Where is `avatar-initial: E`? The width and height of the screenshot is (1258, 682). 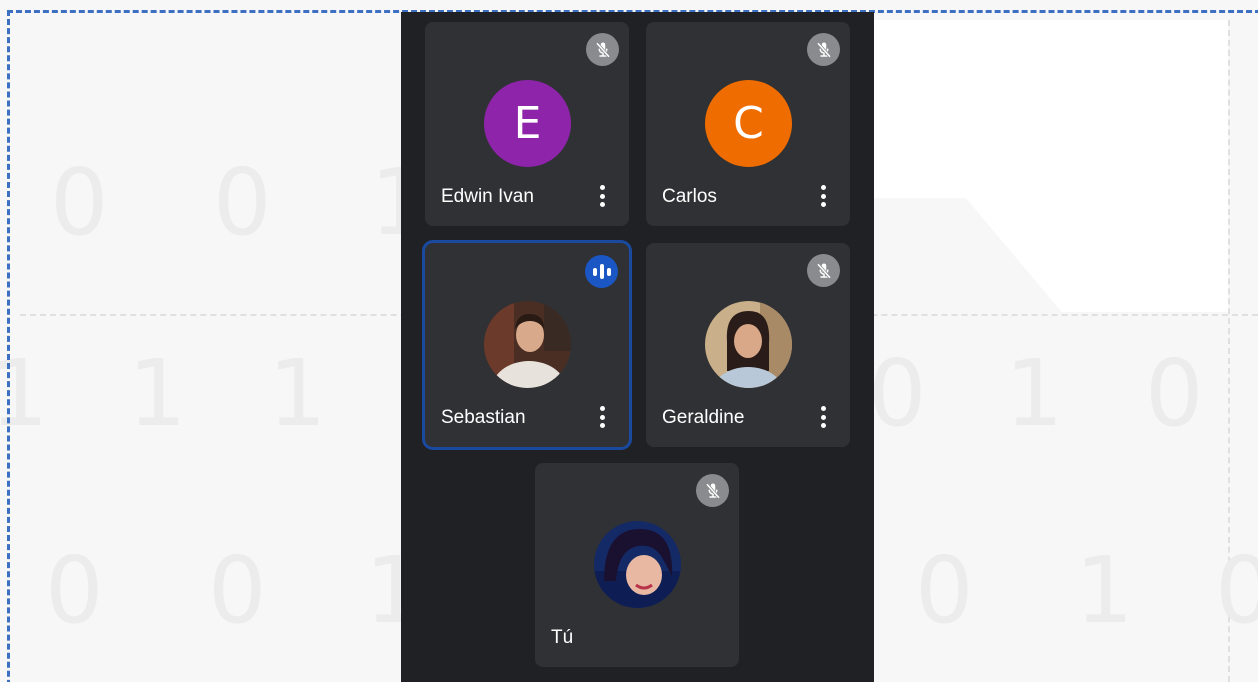
avatar-initial: E is located at coordinates (527, 123).